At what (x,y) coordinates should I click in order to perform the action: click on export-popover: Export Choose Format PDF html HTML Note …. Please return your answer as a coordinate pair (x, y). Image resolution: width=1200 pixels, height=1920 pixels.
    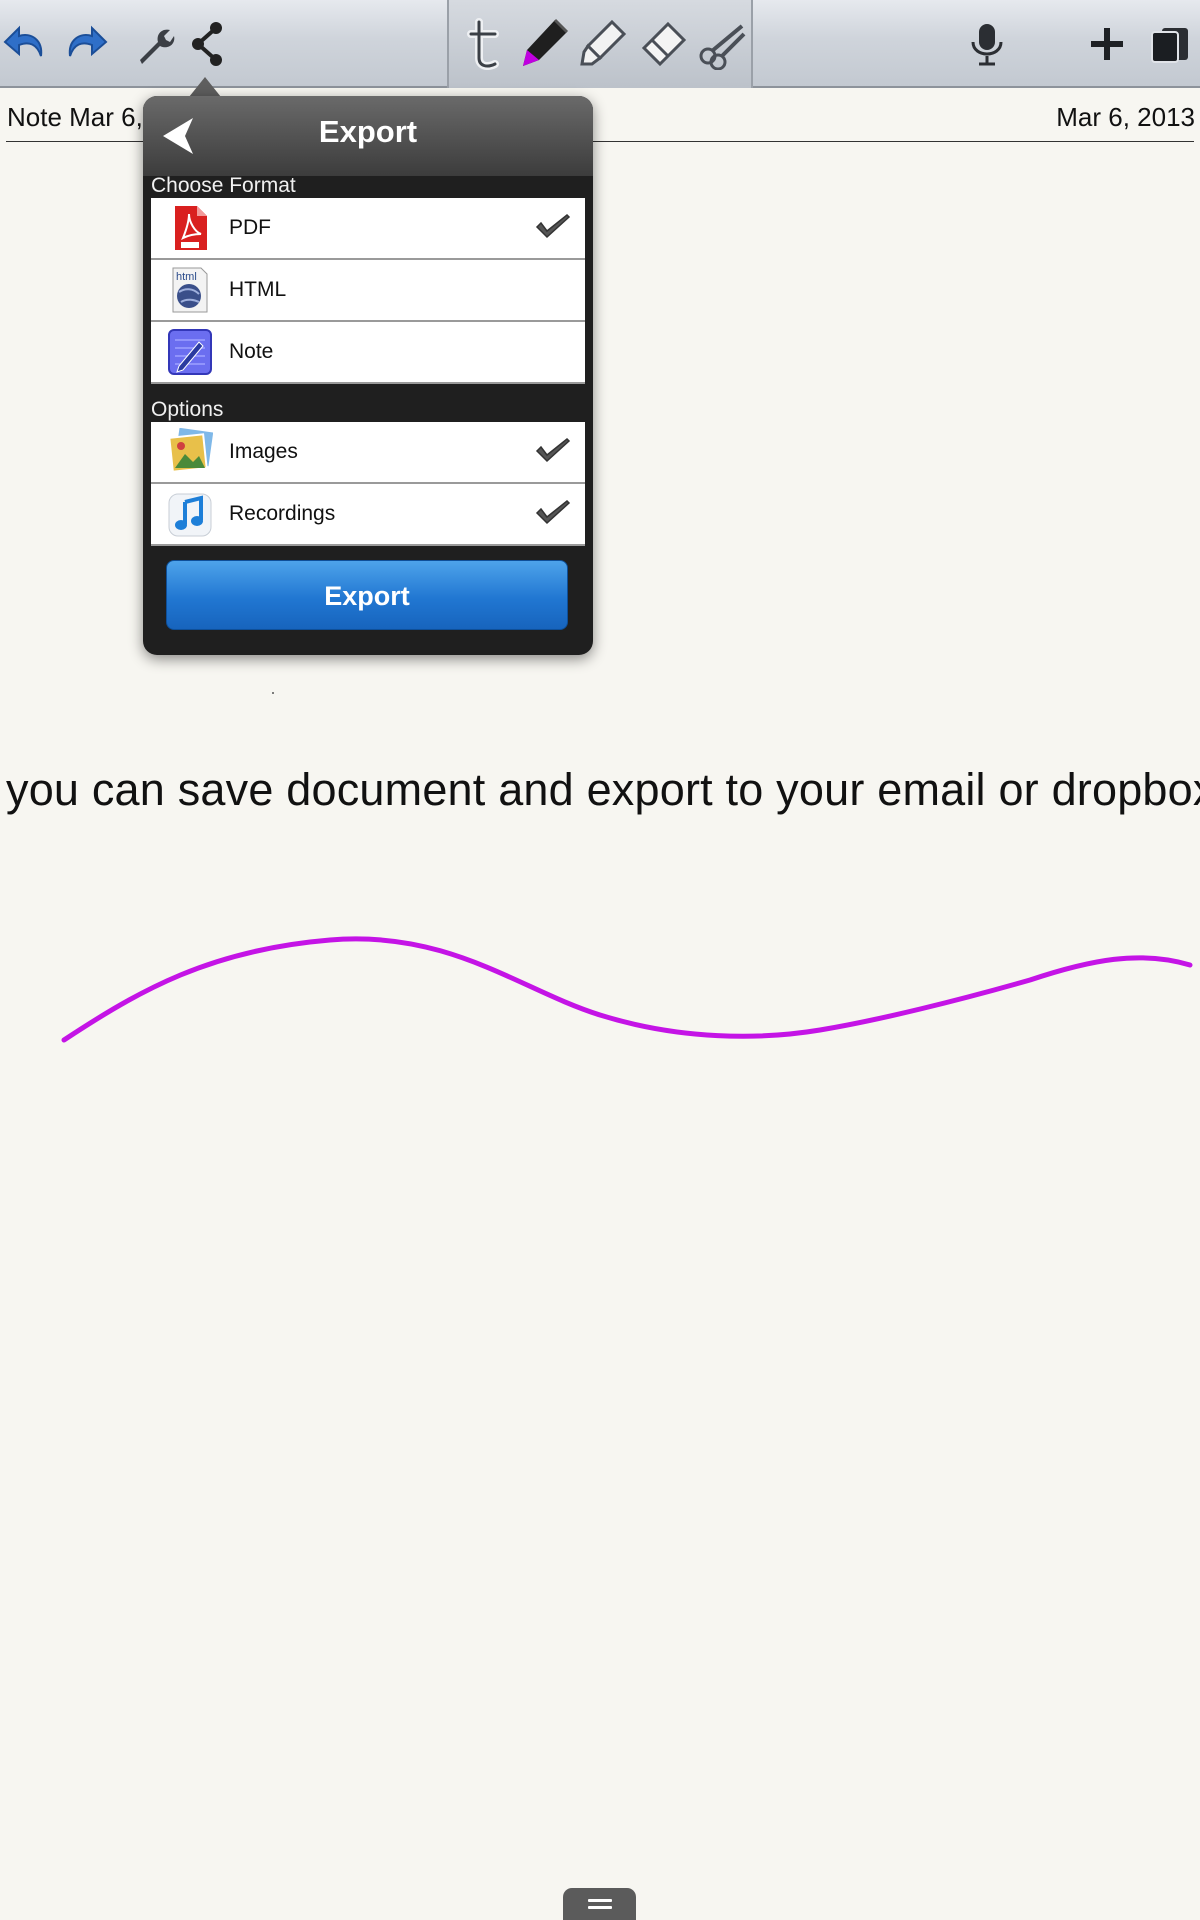
    Looking at the image, I should click on (368, 375).